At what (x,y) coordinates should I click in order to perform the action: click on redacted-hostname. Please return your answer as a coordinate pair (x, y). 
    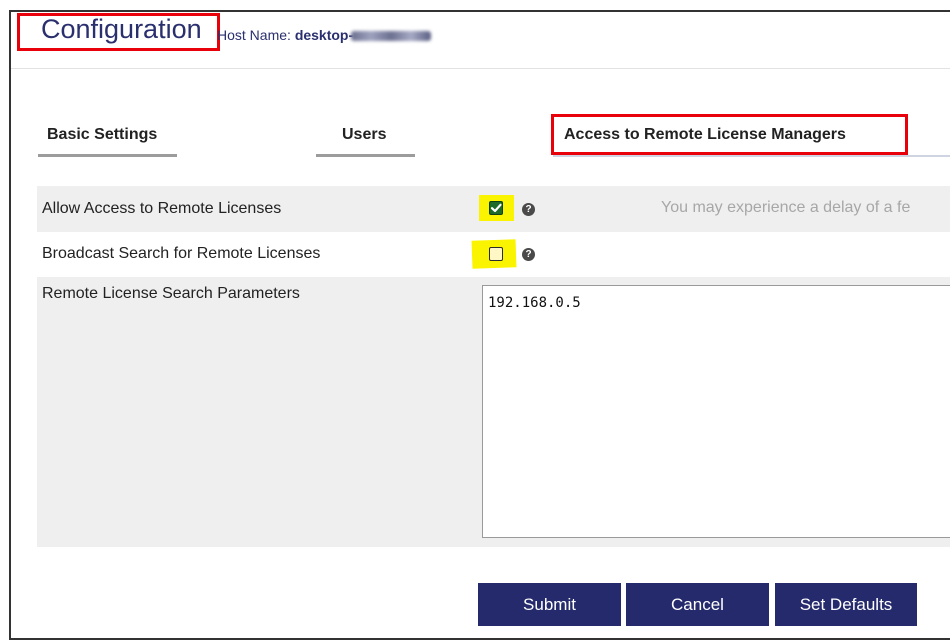
    Looking at the image, I should click on (391, 36).